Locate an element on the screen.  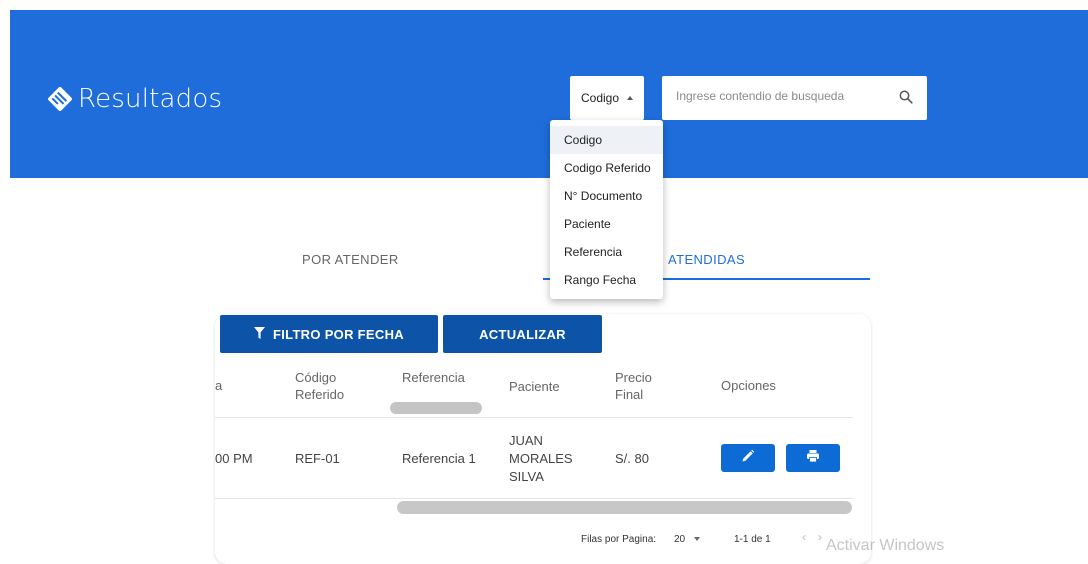
cell-paciente: JUAN MORALES SILVA is located at coordinates (541, 459).